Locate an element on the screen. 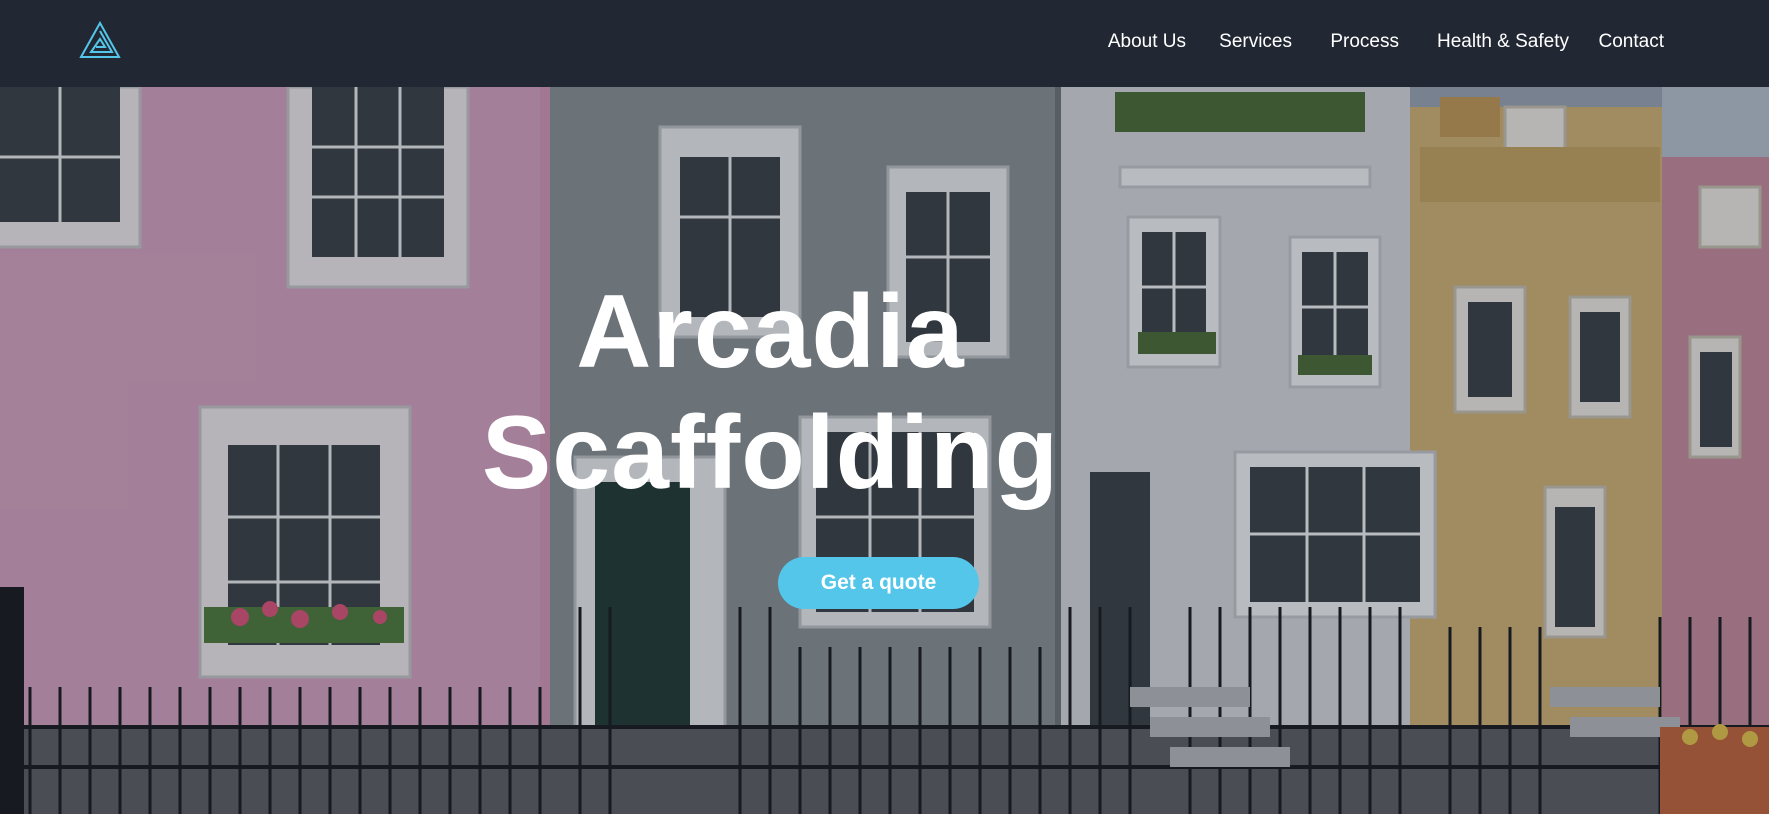 The width and height of the screenshot is (1769, 814). triangle-logo-icon is located at coordinates (100, 39).